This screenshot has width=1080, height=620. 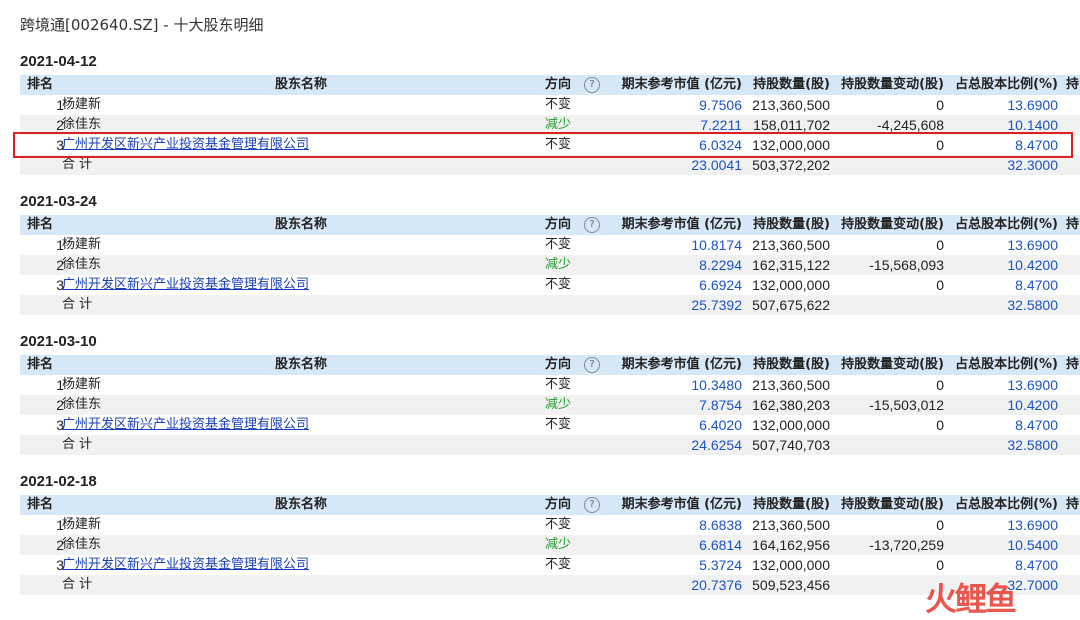 I want to click on col-rank-header: 排名, so click(x=40, y=224).